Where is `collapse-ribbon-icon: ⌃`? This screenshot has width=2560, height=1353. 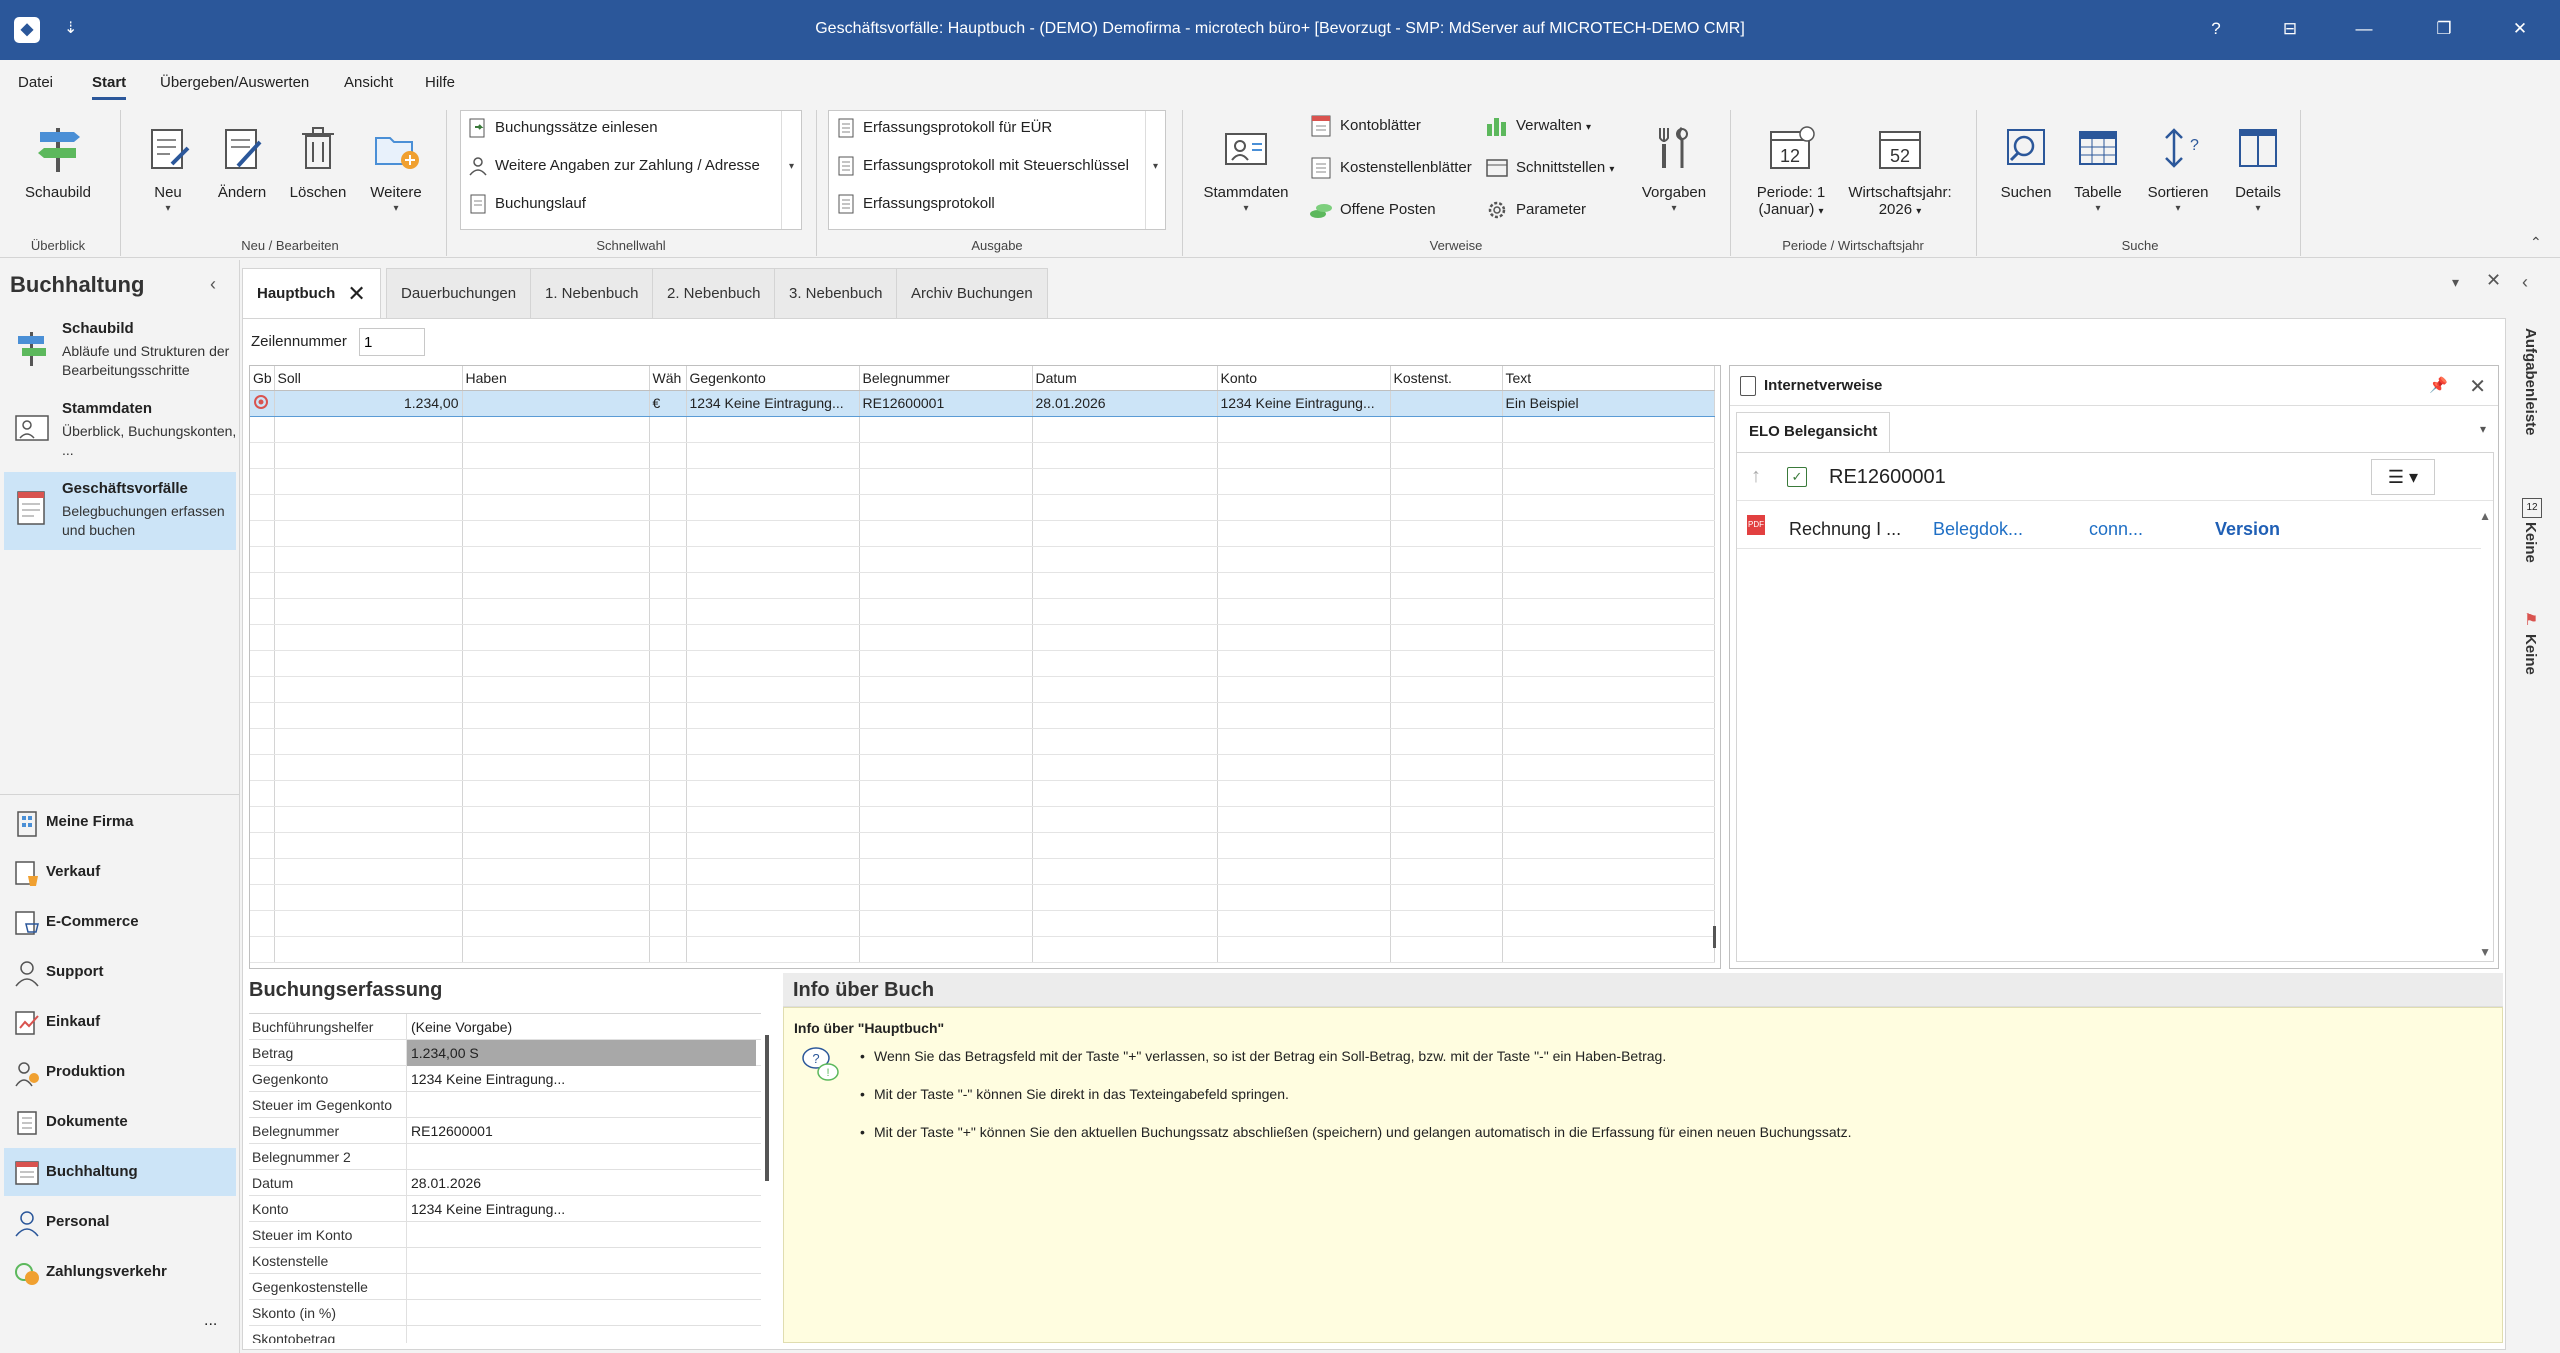 collapse-ribbon-icon: ⌃ is located at coordinates (2536, 242).